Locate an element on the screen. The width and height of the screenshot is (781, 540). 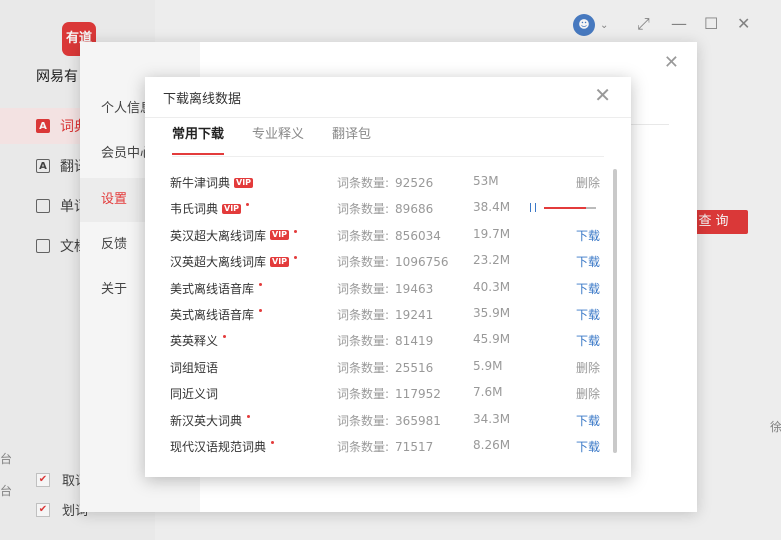
entry-count-value: 89686 is located at coordinates (414, 209).